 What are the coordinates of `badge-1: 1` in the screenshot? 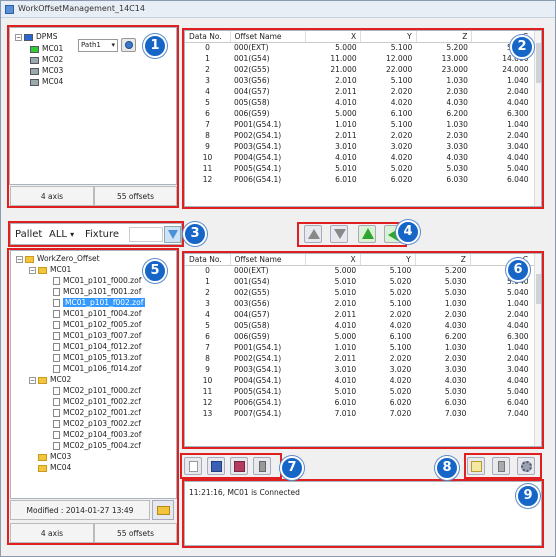 It's located at (155, 46).